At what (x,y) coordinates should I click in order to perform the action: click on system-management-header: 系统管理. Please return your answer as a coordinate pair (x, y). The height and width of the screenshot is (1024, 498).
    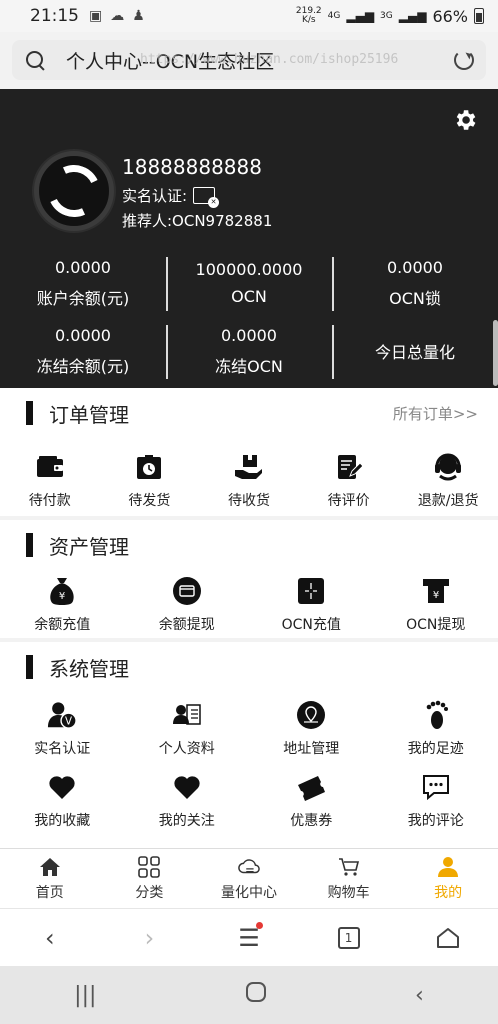
    Looking at the image, I should click on (249, 667).